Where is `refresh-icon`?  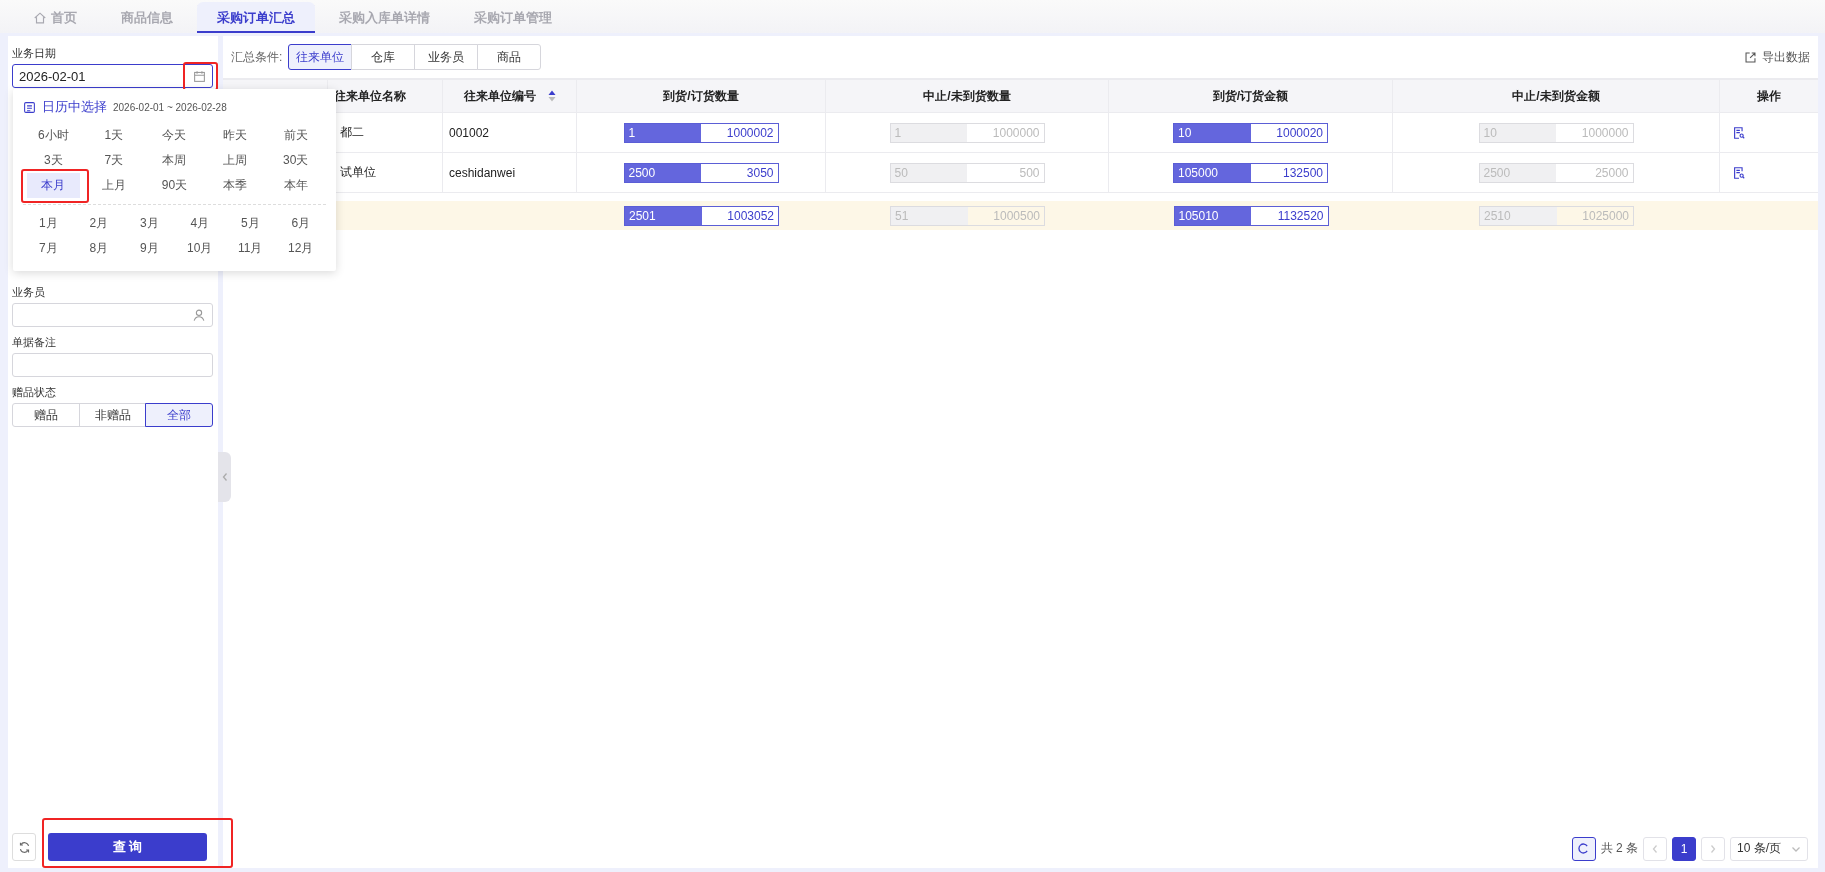 refresh-icon is located at coordinates (24, 847).